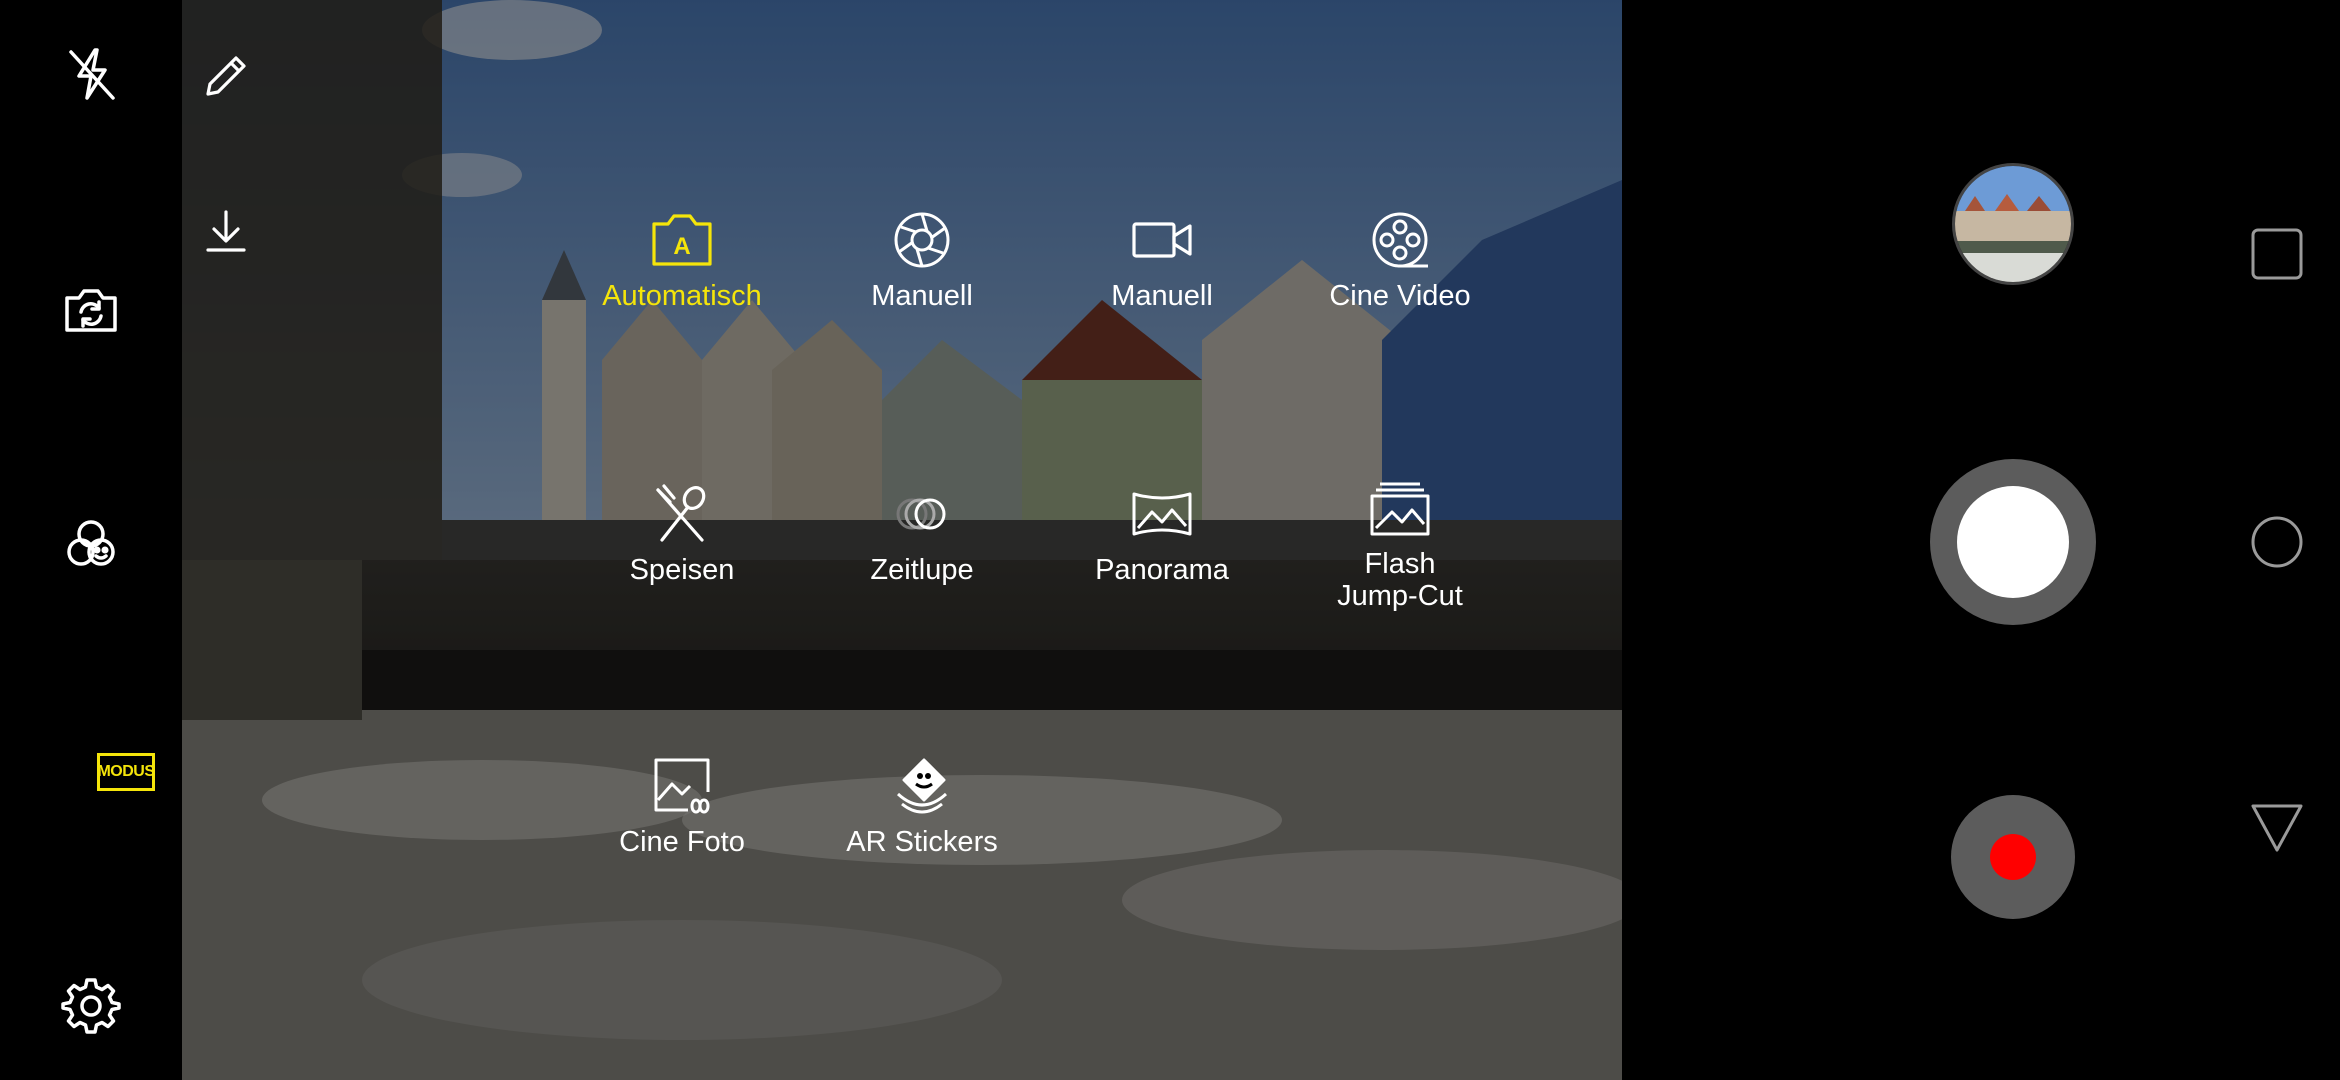 This screenshot has height=1080, width=2340. I want to click on mode-label: Flash Jump-Cut, so click(1400, 580).